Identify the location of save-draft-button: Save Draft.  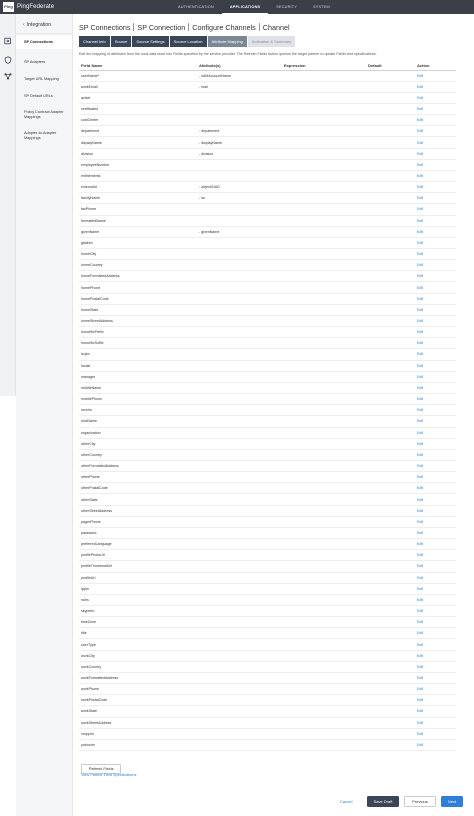
(383, 801).